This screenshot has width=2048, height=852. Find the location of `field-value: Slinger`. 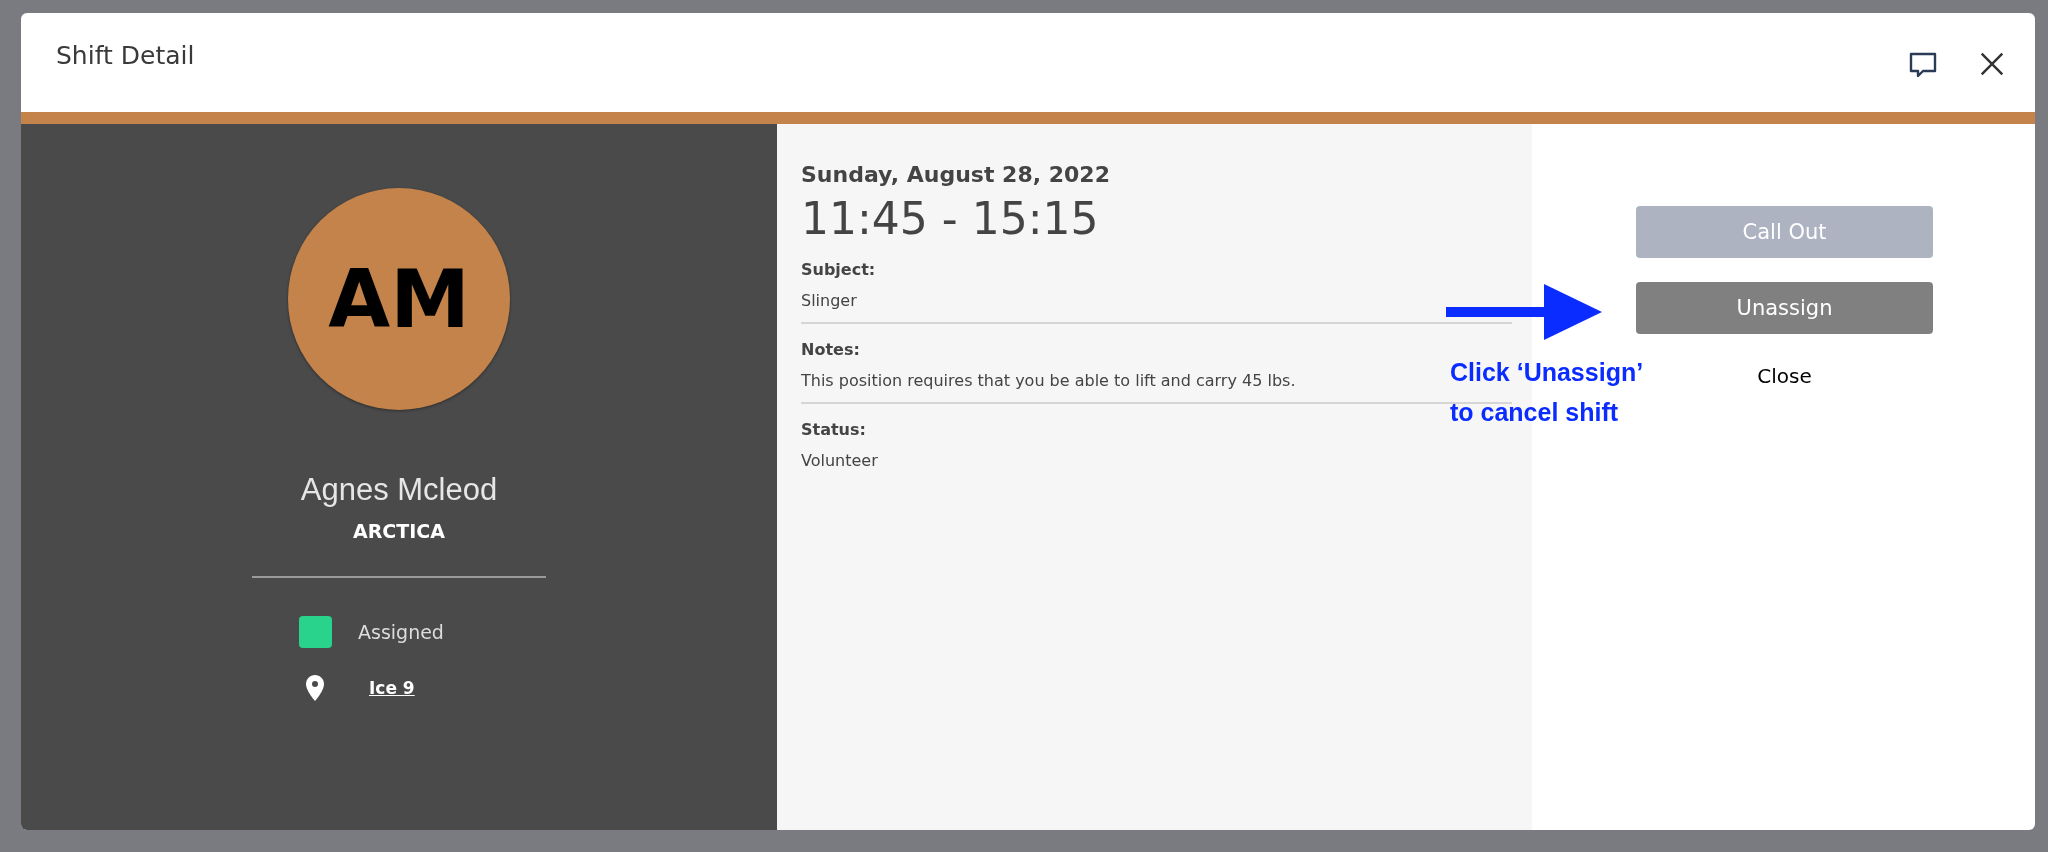

field-value: Slinger is located at coordinates (829, 300).